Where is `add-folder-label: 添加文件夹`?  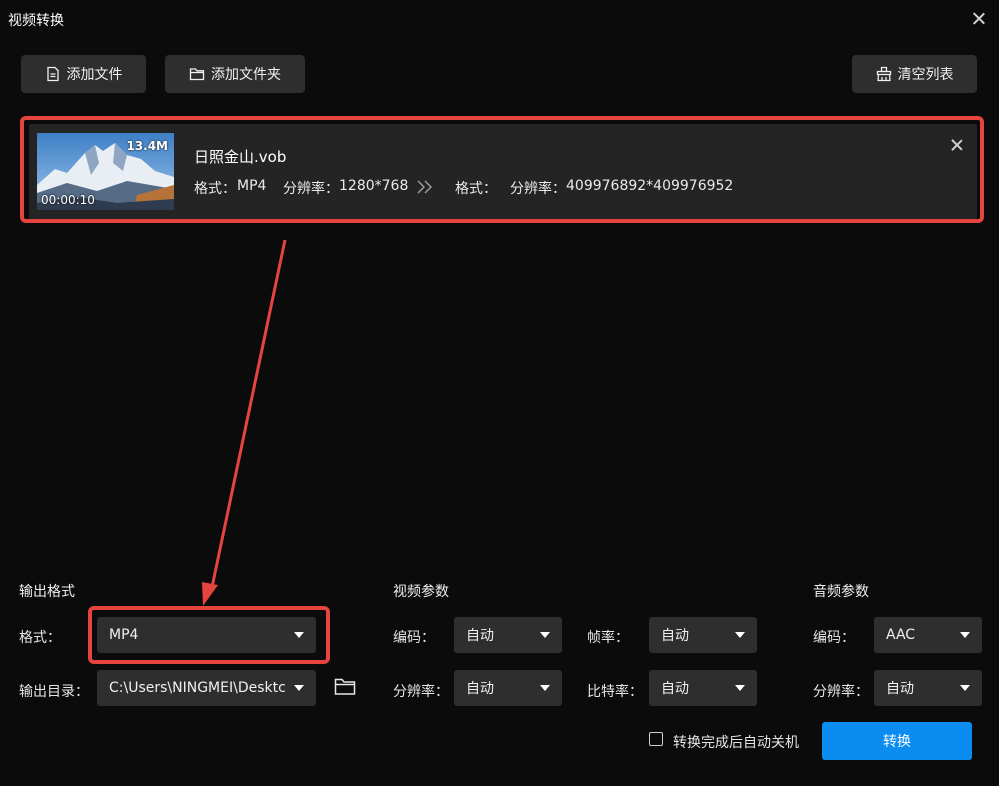 add-folder-label: 添加文件夹 is located at coordinates (246, 75).